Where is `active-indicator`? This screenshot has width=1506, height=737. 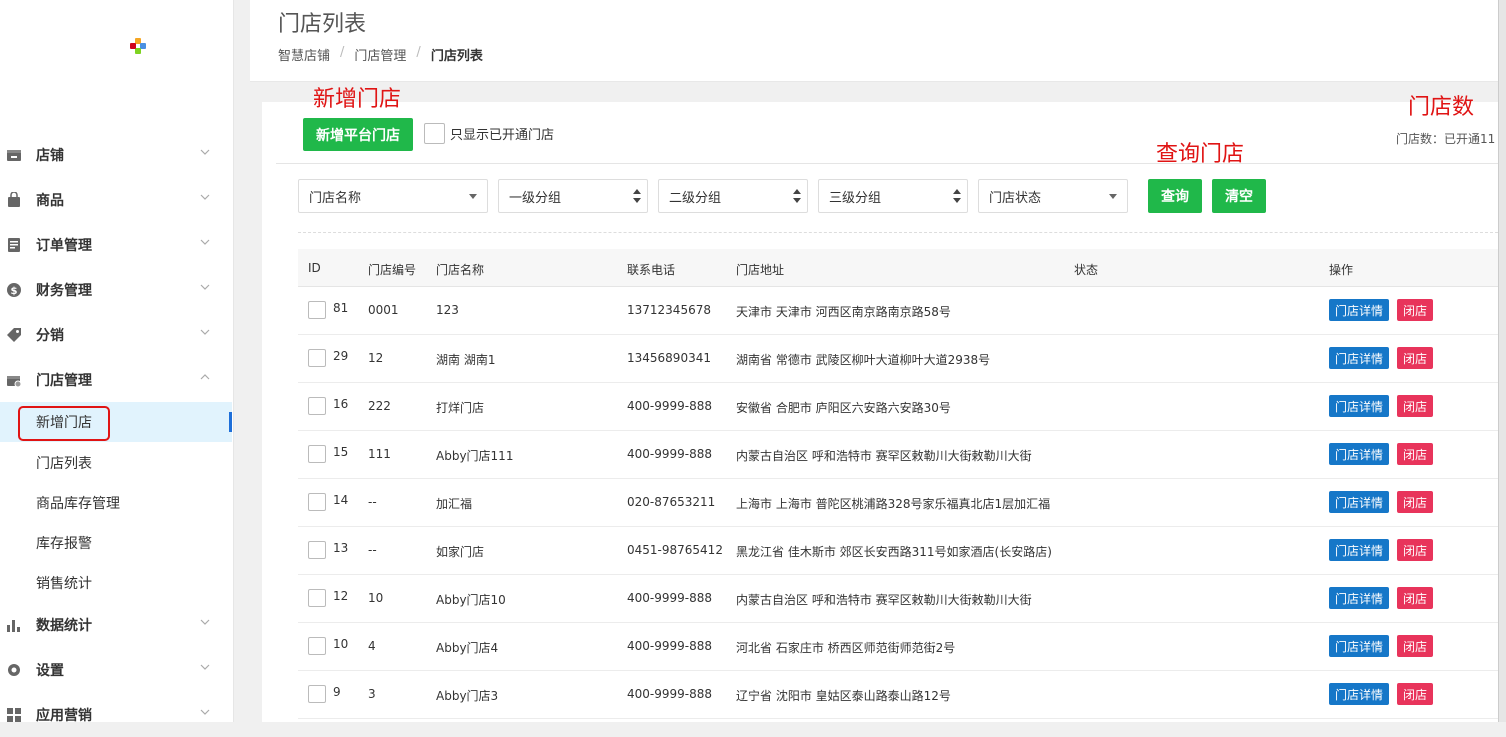 active-indicator is located at coordinates (230, 422).